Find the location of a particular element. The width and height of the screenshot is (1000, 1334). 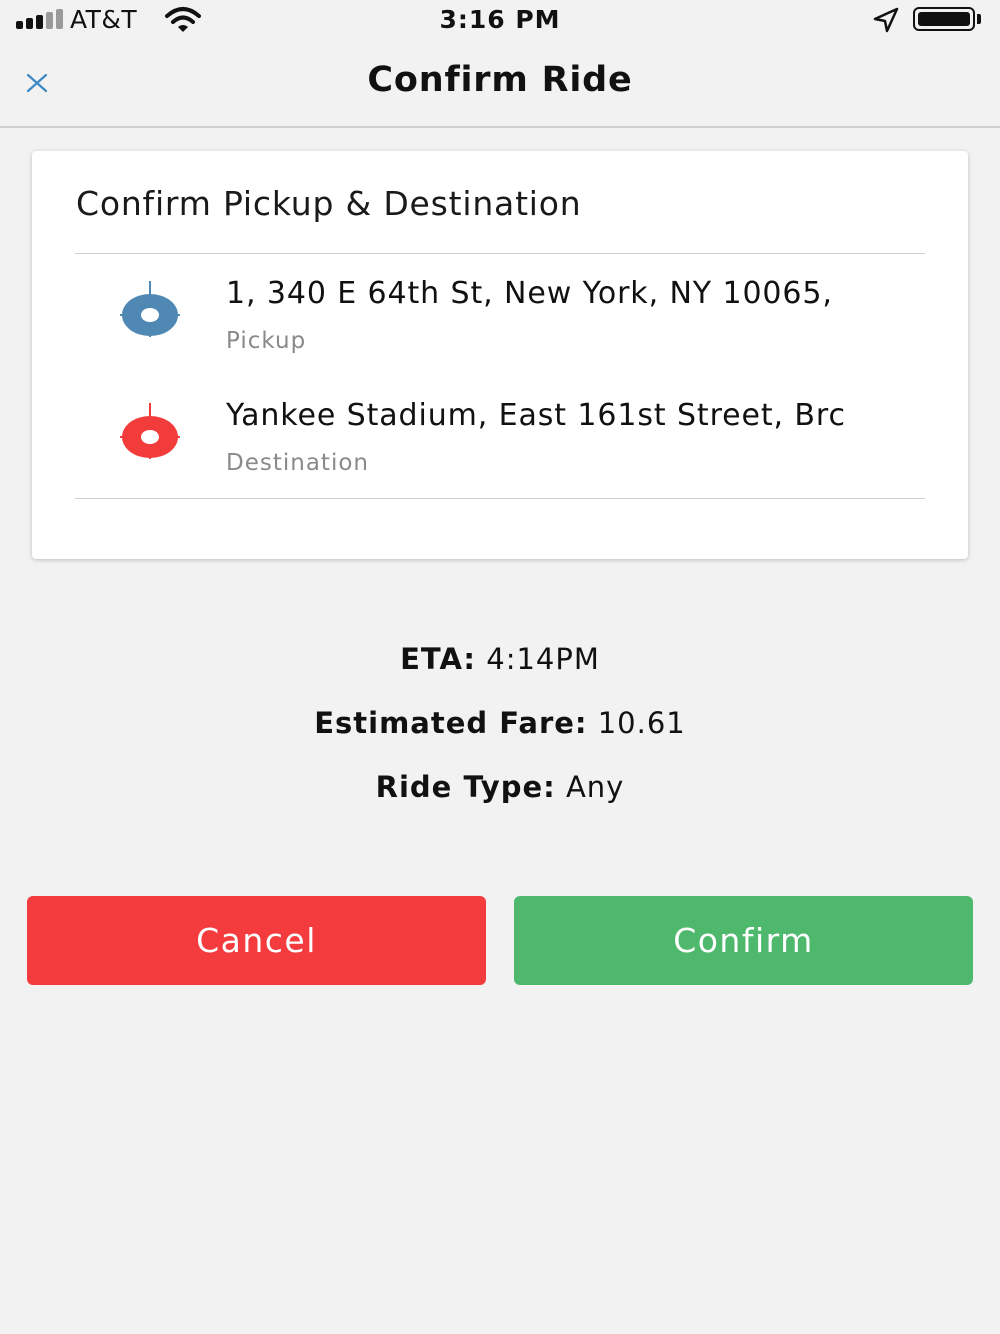

battery-icon is located at coordinates (944, 19).